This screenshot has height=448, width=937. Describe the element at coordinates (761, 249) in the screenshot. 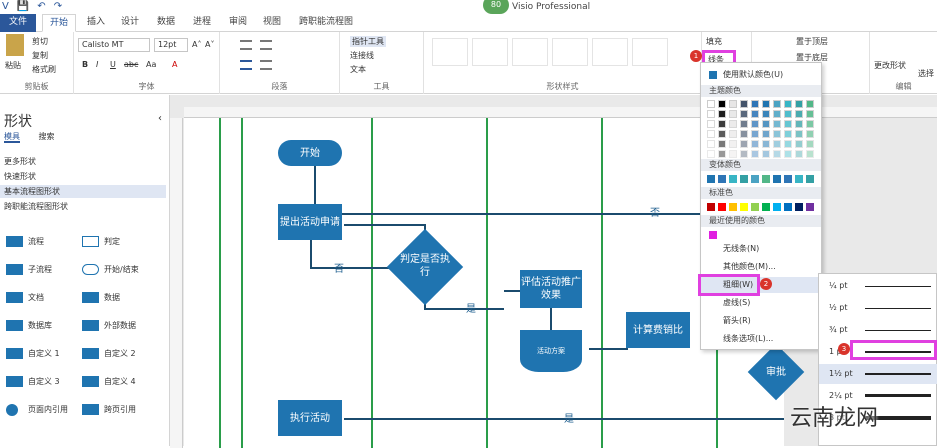

I see `menu-no-line: 无线条(N)` at that location.